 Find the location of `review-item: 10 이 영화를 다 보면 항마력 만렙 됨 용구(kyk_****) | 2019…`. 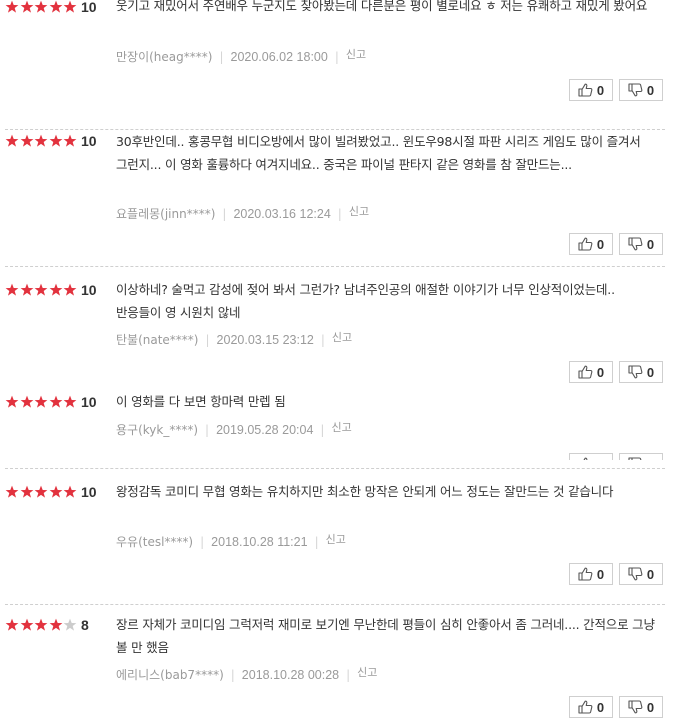

review-item: 10 이 영화를 다 보면 항마력 만렙 됨 용구(kyk_****) | 2019… is located at coordinates (350, 427).